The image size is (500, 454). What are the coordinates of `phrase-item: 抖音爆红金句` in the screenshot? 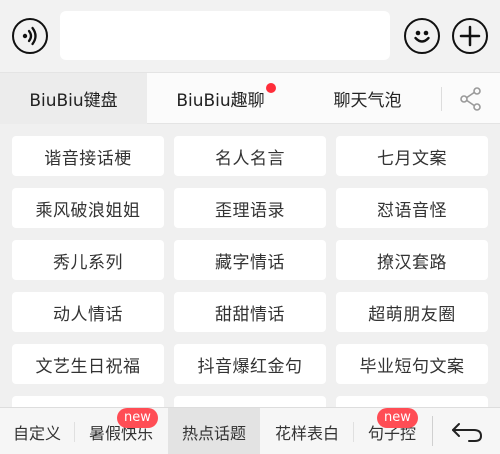 It's located at (250, 364).